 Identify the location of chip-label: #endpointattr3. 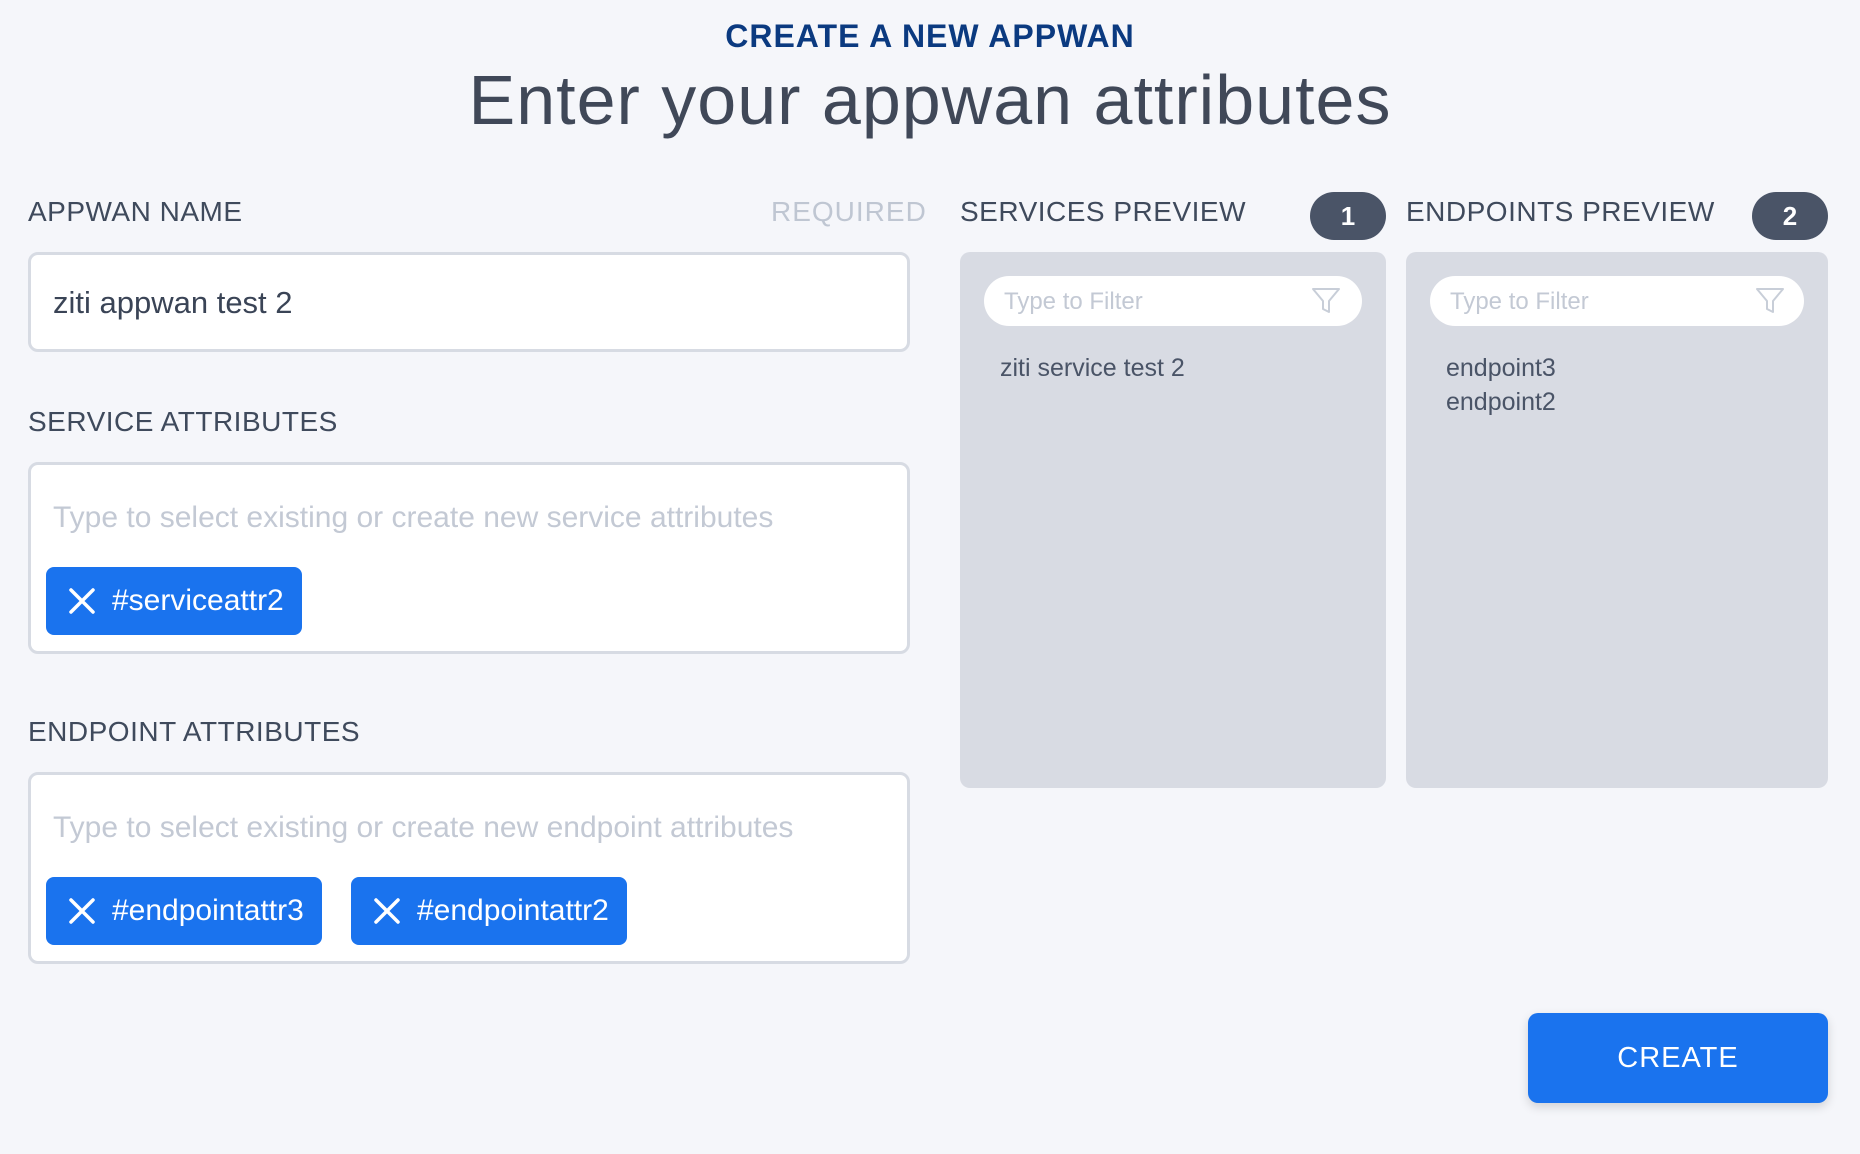
(208, 910).